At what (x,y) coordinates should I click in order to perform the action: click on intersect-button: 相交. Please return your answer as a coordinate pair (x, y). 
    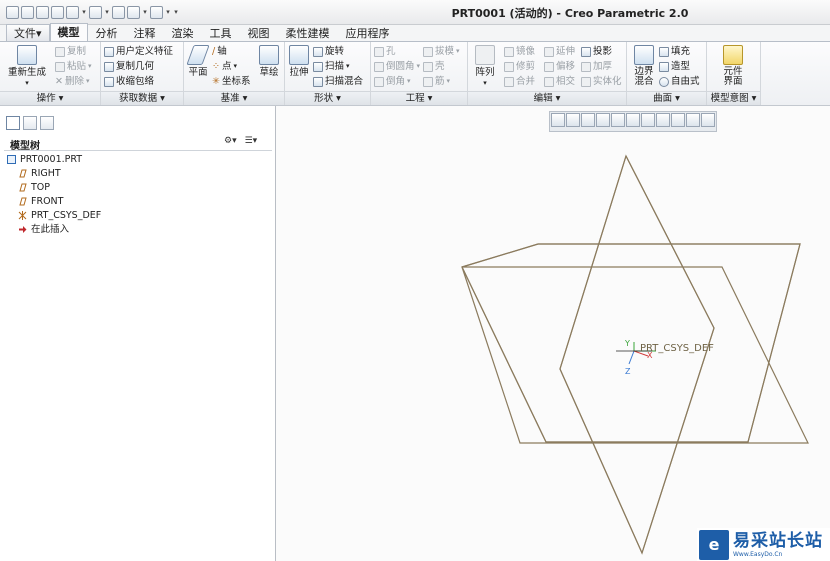
    Looking at the image, I should click on (559, 81).